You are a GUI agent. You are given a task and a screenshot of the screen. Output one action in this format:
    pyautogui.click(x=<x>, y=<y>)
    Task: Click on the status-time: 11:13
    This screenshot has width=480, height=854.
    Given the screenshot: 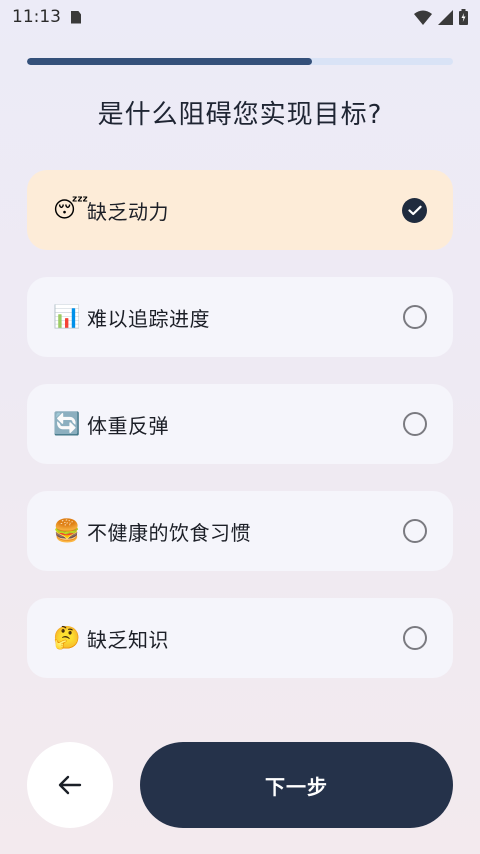 What is the action you would take?
    pyautogui.click(x=36, y=17)
    